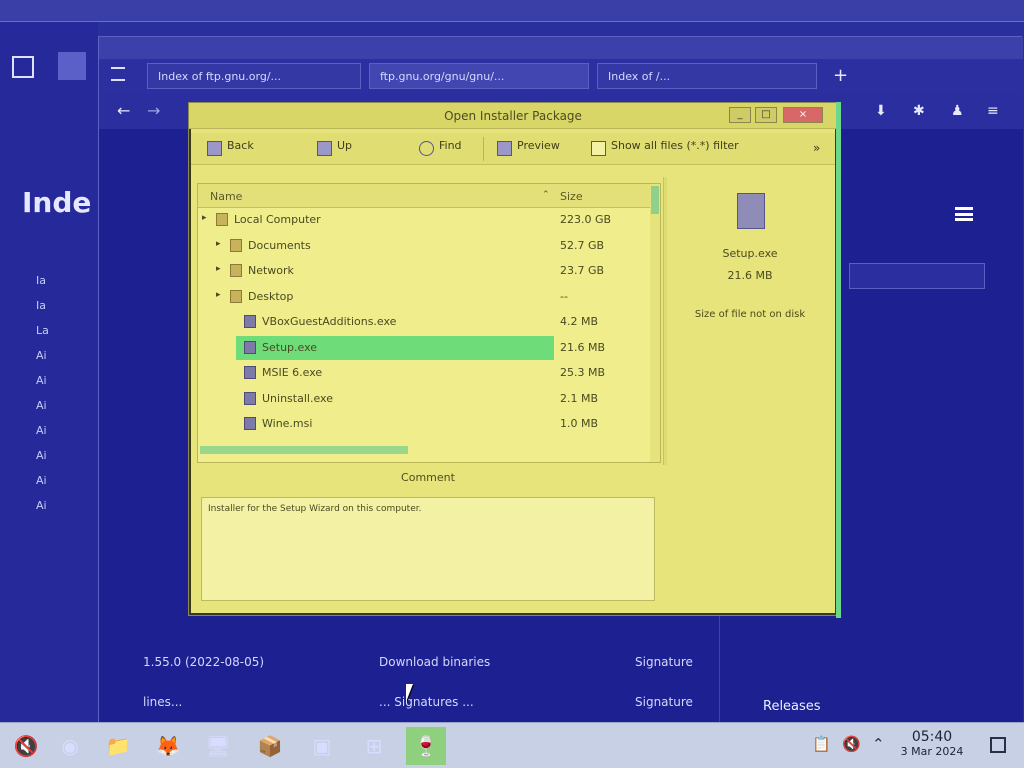 The width and height of the screenshot is (1024, 768). I want to click on find-button: Find, so click(440, 149).